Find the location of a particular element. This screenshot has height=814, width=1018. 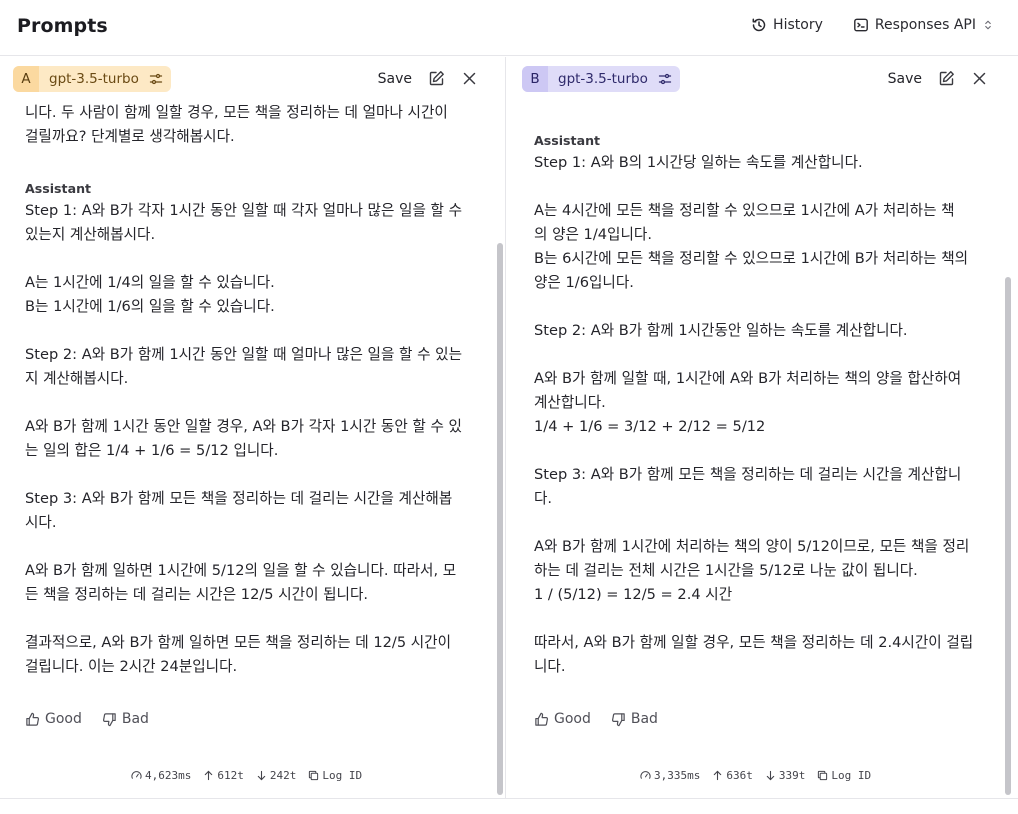

chevron-up-down-icon is located at coordinates (988, 25).